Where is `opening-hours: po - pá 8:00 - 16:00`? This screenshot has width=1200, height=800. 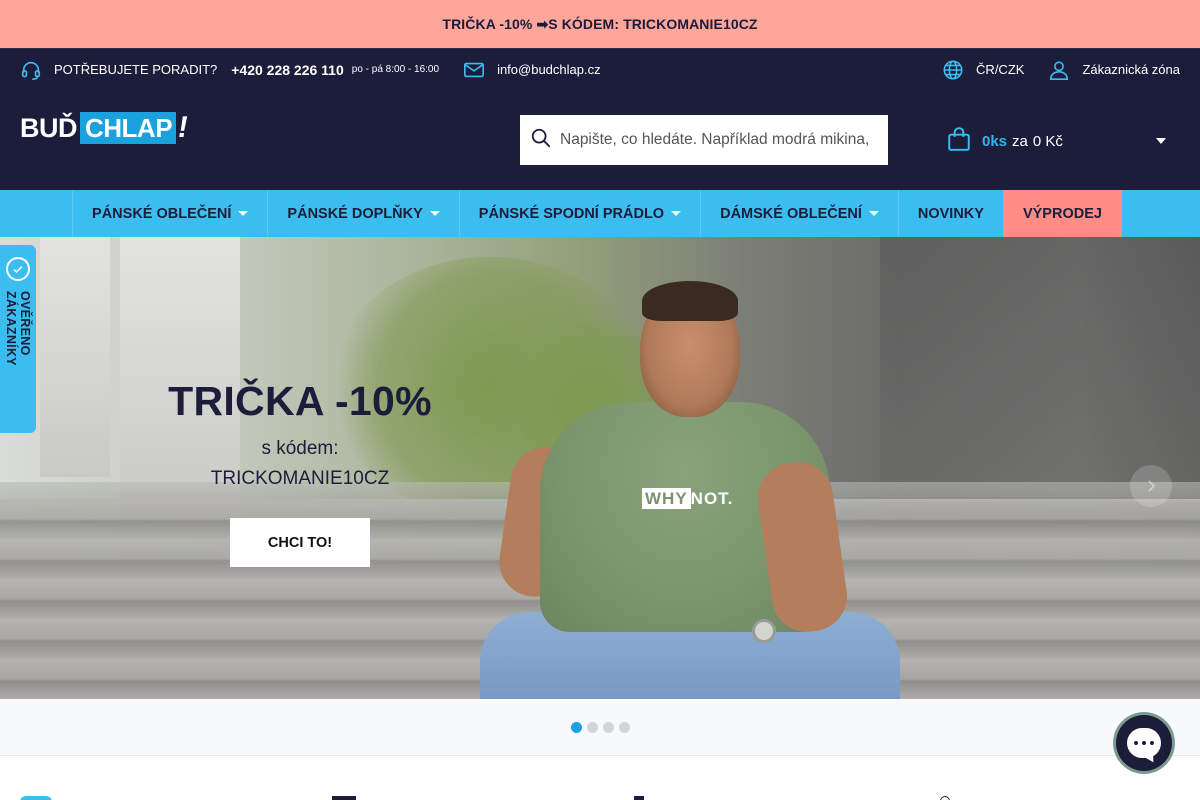
opening-hours: po - pá 8:00 - 16:00 is located at coordinates (395, 69).